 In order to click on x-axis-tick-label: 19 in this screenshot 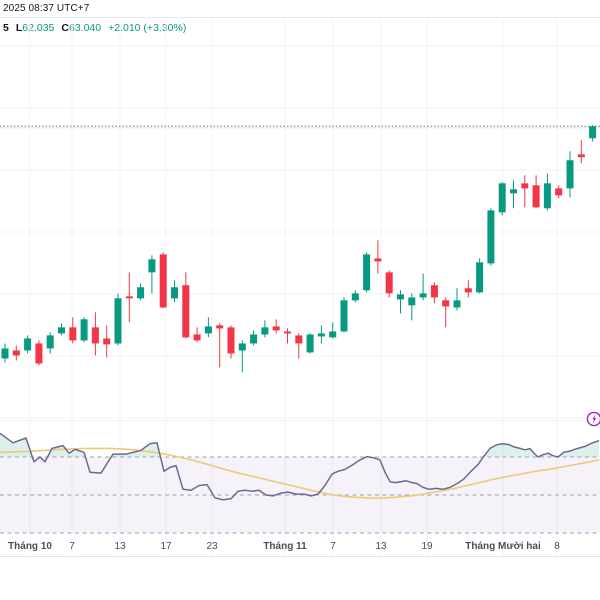, I will do `click(427, 546)`.